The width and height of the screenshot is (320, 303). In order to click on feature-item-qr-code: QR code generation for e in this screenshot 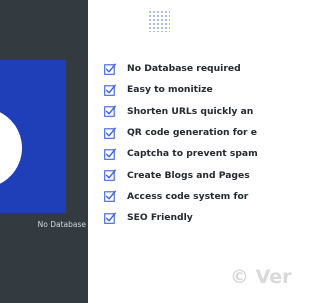, I will do `click(181, 132)`.